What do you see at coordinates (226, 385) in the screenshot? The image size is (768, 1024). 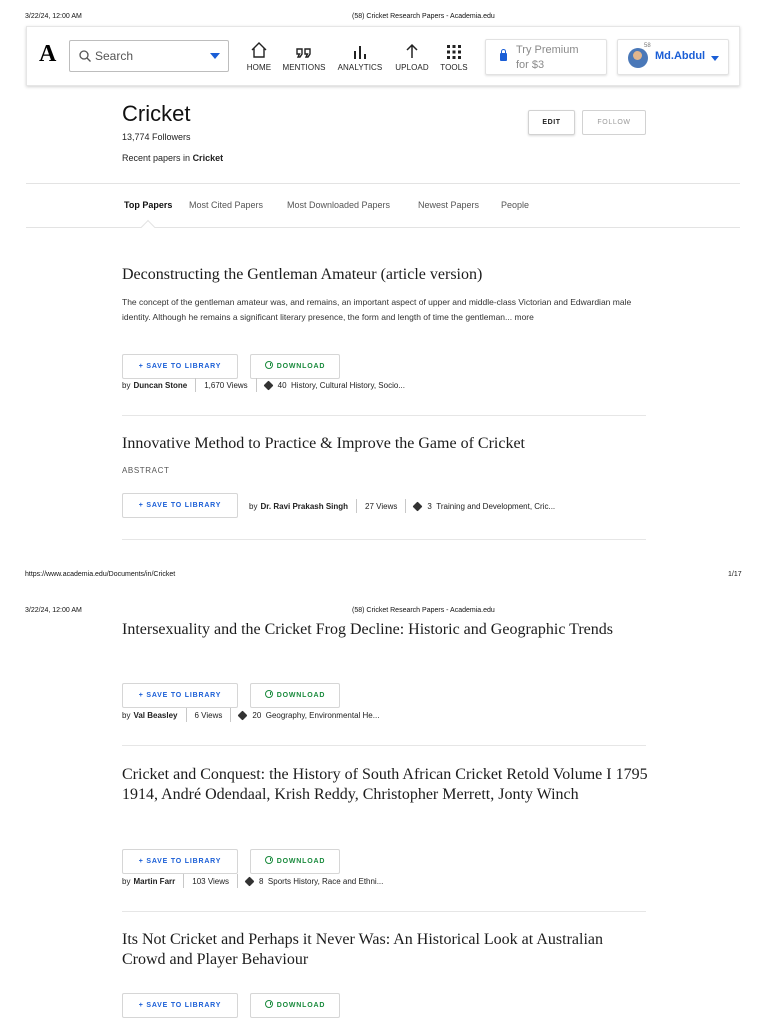 I see `view-count: 1,670 Views` at bounding box center [226, 385].